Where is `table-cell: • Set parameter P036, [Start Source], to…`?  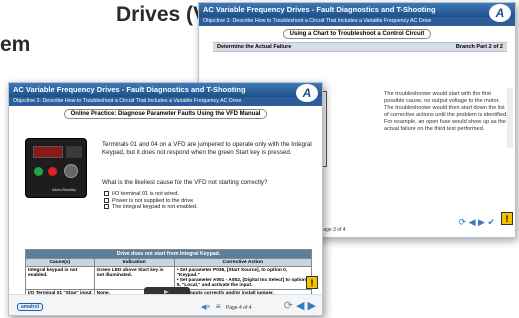
table-cell: • Set parameter P036, [Start Source], to… is located at coordinates (243, 278).